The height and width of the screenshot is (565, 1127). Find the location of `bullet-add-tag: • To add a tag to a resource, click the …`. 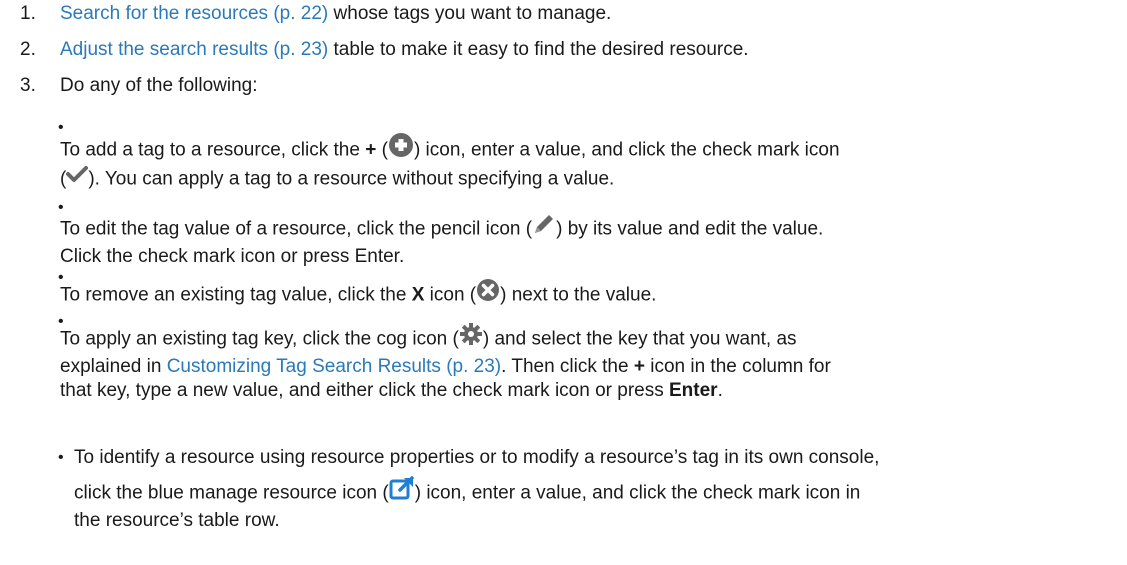

bullet-add-tag: • To add a tag to a resource, click the … is located at coordinates (449, 154).